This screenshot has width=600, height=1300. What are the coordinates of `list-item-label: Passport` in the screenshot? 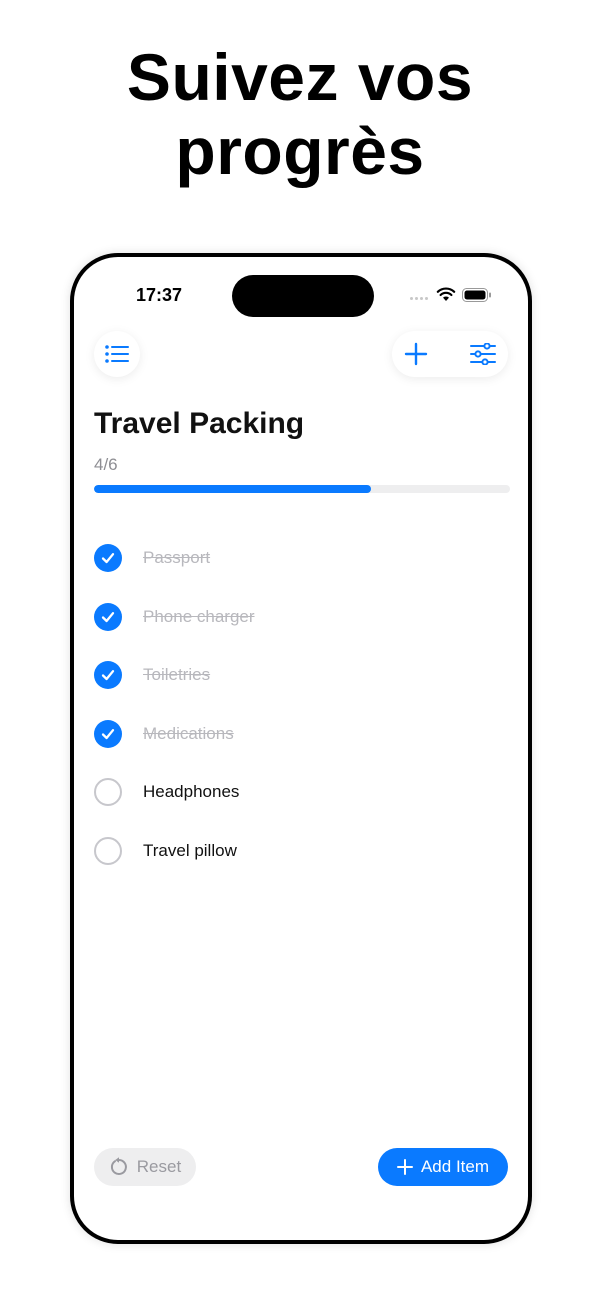 It's located at (177, 558).